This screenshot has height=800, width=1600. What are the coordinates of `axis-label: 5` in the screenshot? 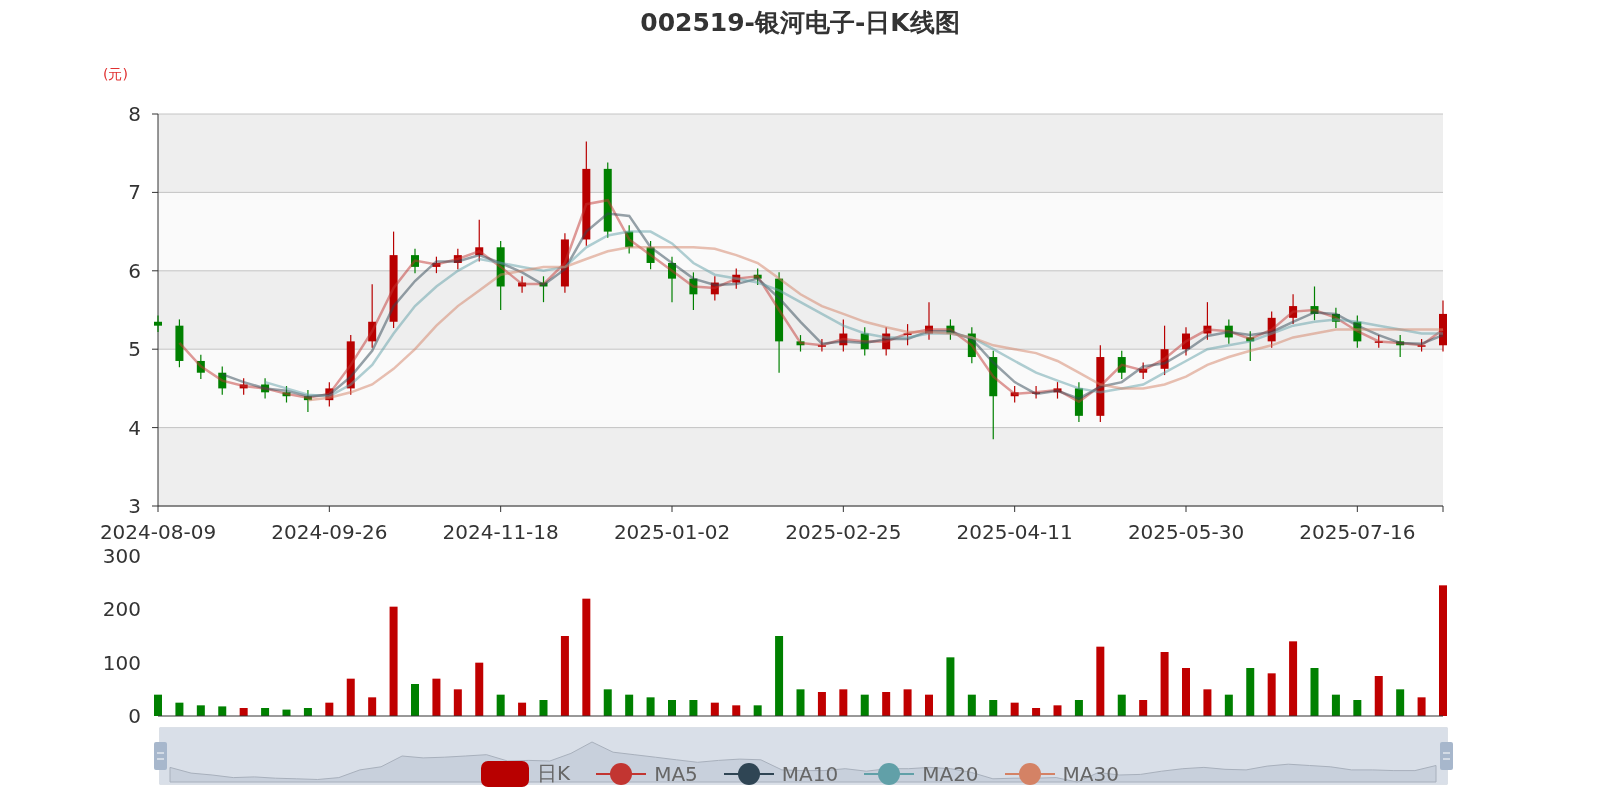 It's located at (134, 349).